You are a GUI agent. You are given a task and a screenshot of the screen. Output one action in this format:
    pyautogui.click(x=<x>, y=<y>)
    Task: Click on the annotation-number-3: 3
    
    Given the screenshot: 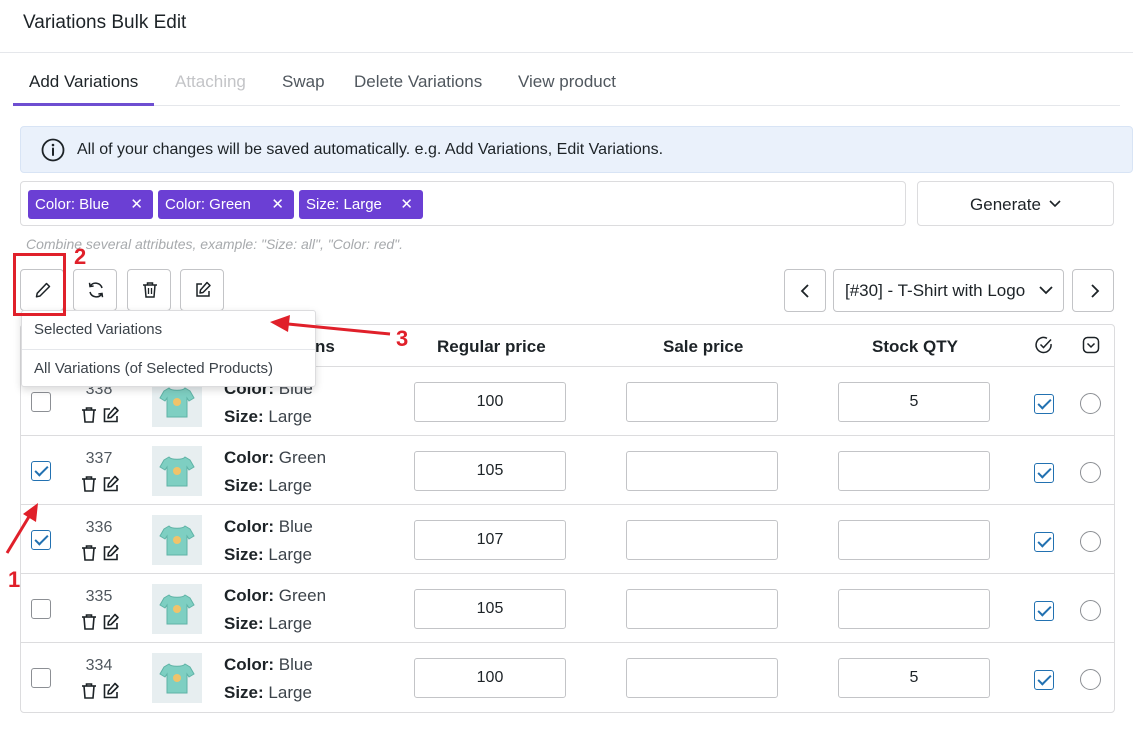 What is the action you would take?
    pyautogui.click(x=402, y=338)
    